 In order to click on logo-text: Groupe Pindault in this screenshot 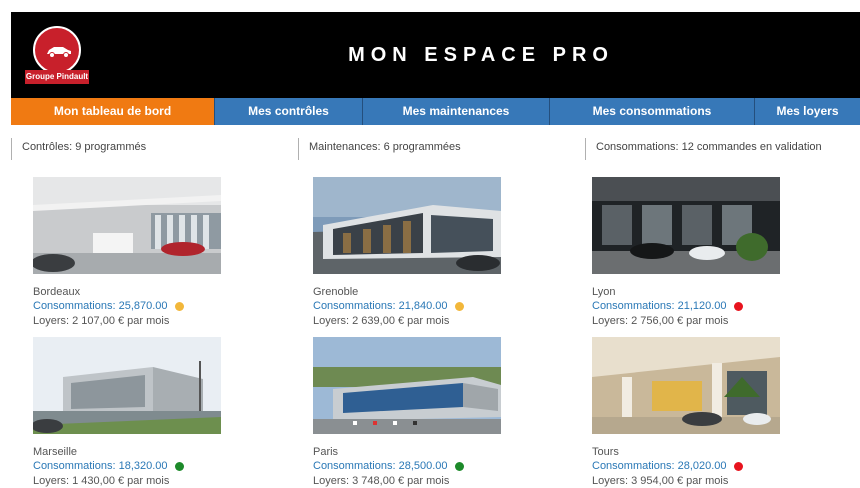, I will do `click(57, 77)`.